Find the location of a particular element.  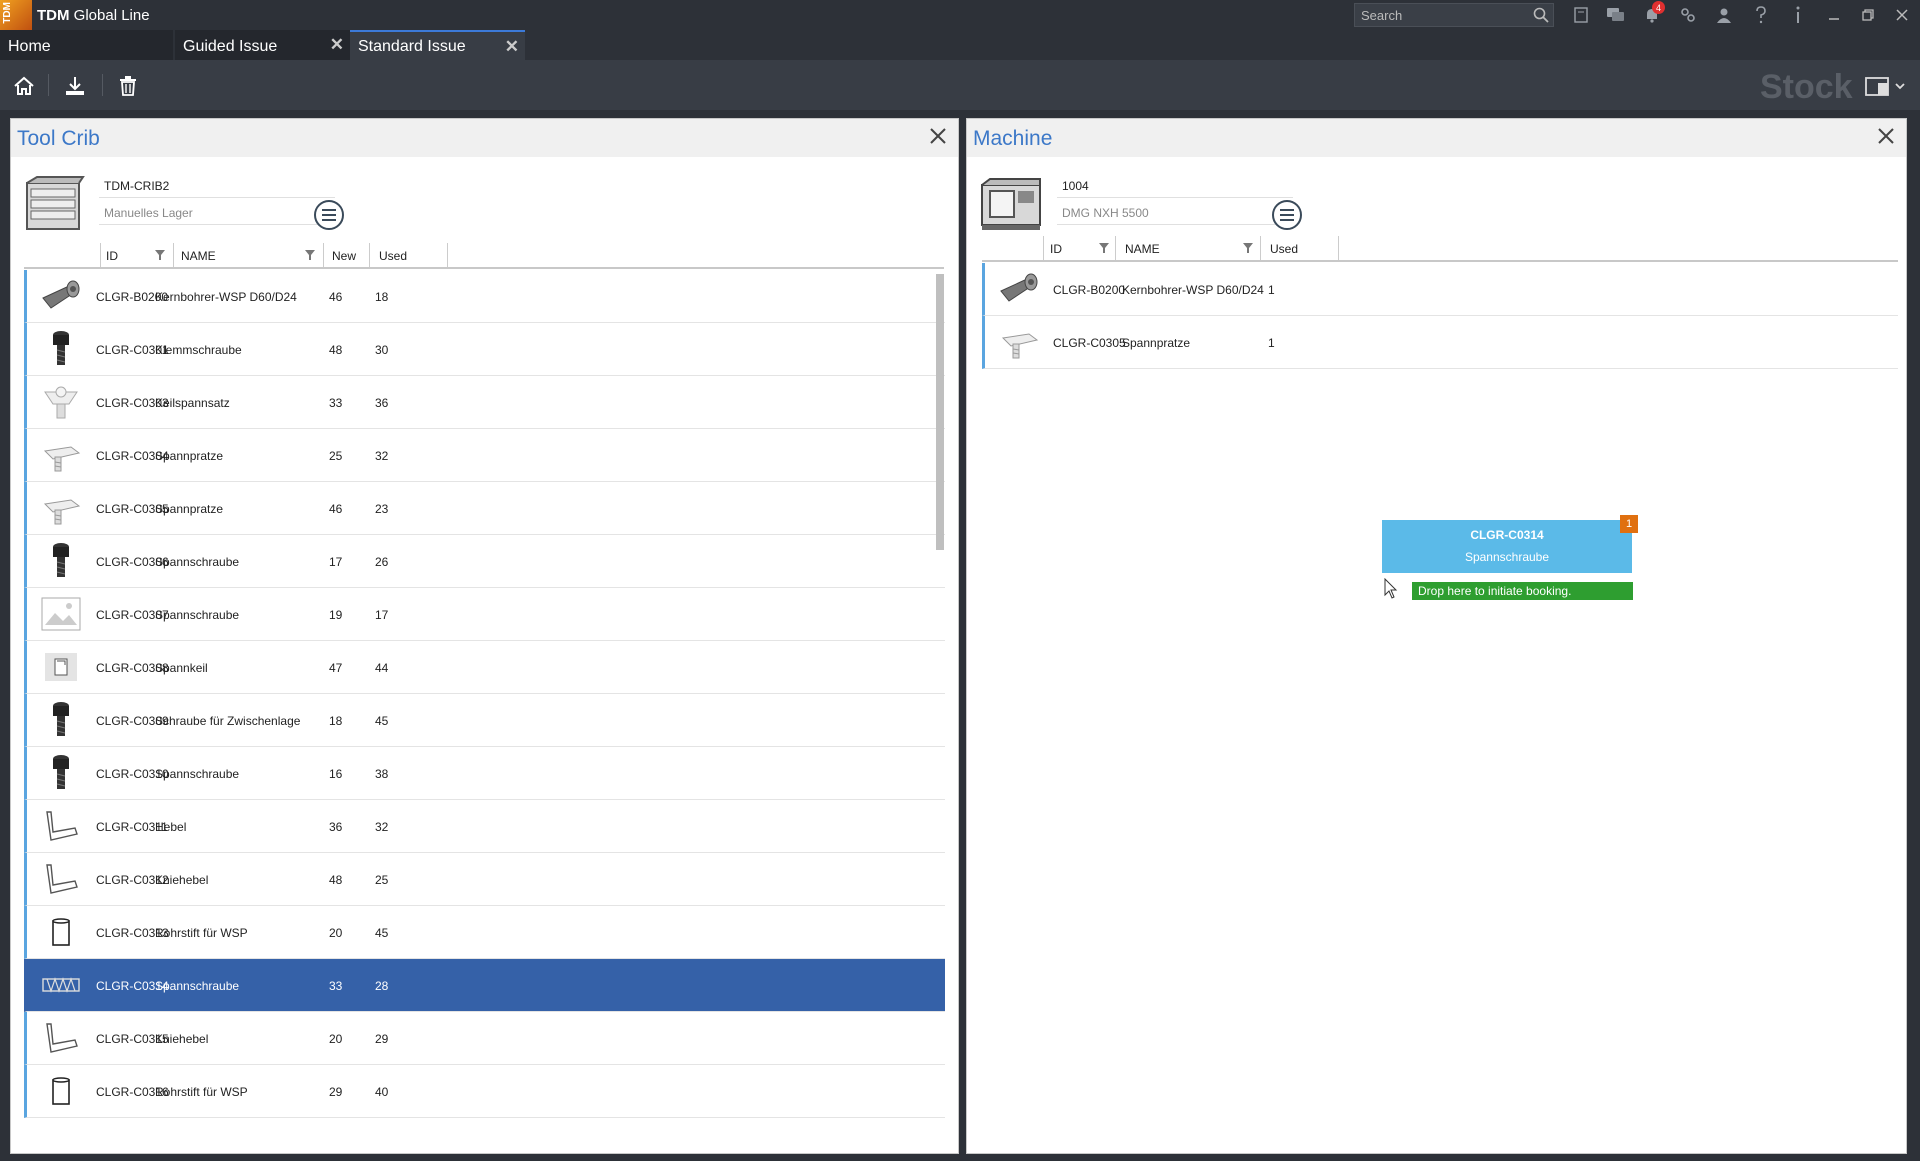

machine-id-field: 1004 is located at coordinates (1175, 186).